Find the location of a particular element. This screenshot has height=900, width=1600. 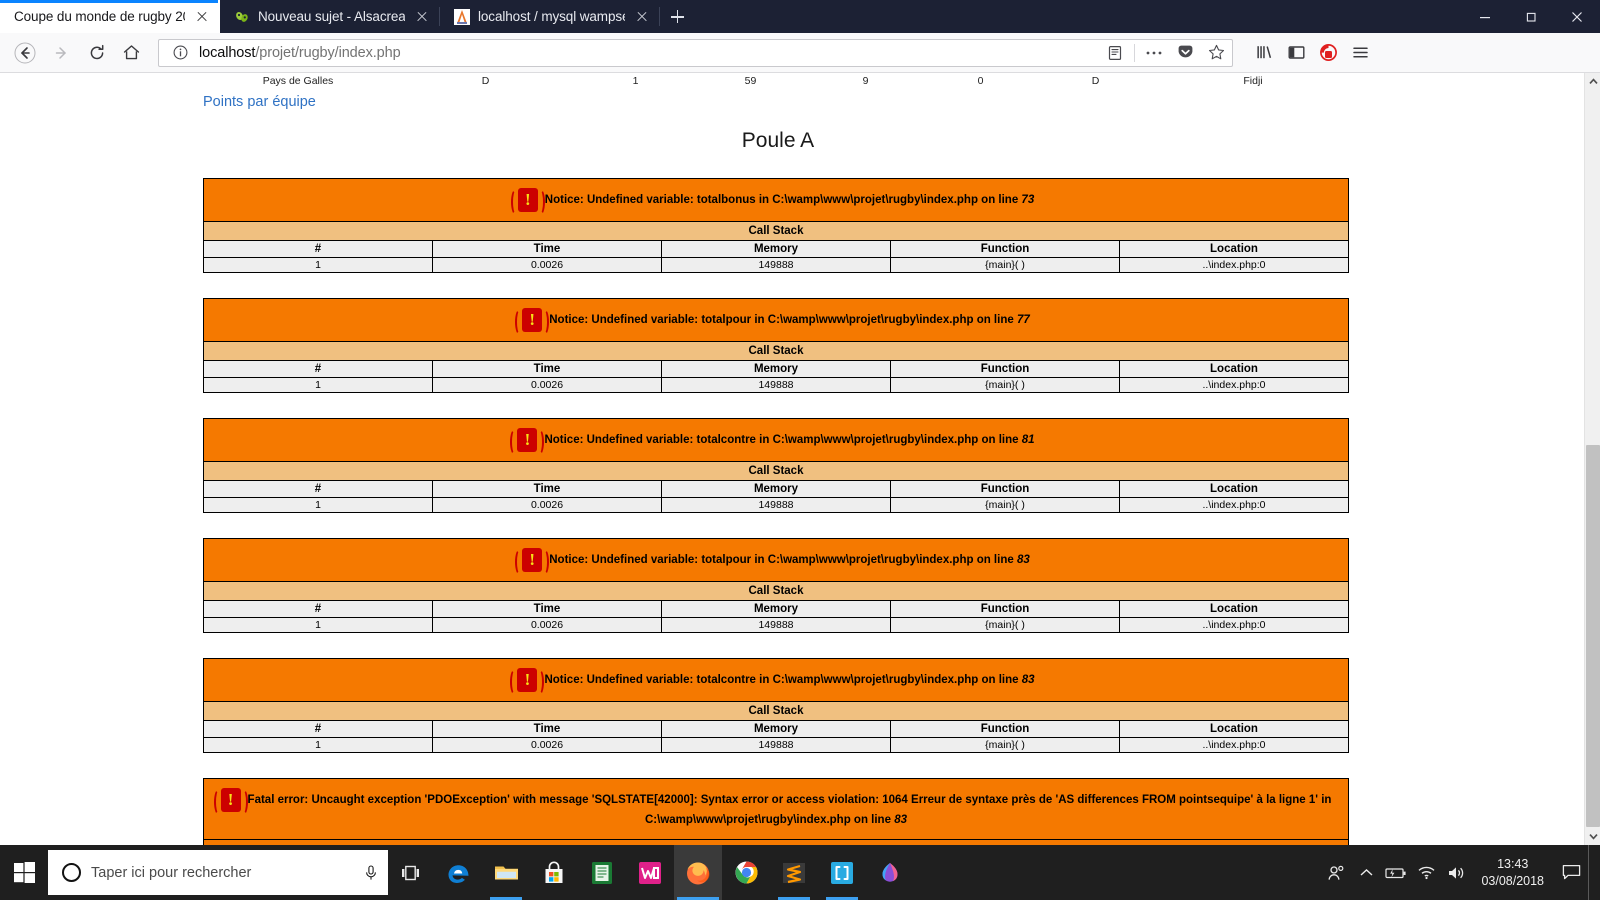

reload-button is located at coordinates (96, 52).